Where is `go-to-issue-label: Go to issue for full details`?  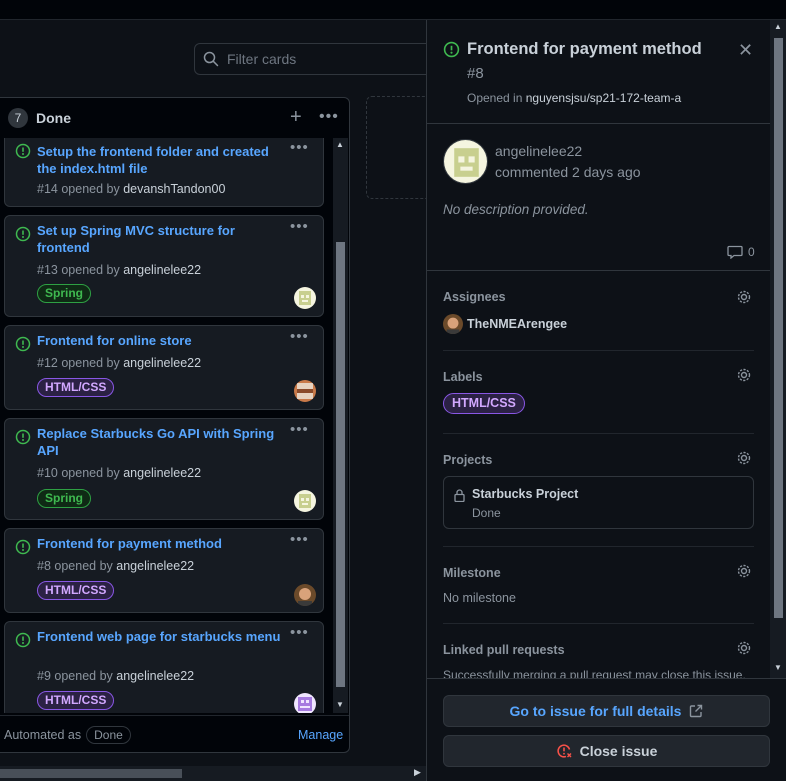 go-to-issue-label: Go to issue for full details is located at coordinates (595, 711).